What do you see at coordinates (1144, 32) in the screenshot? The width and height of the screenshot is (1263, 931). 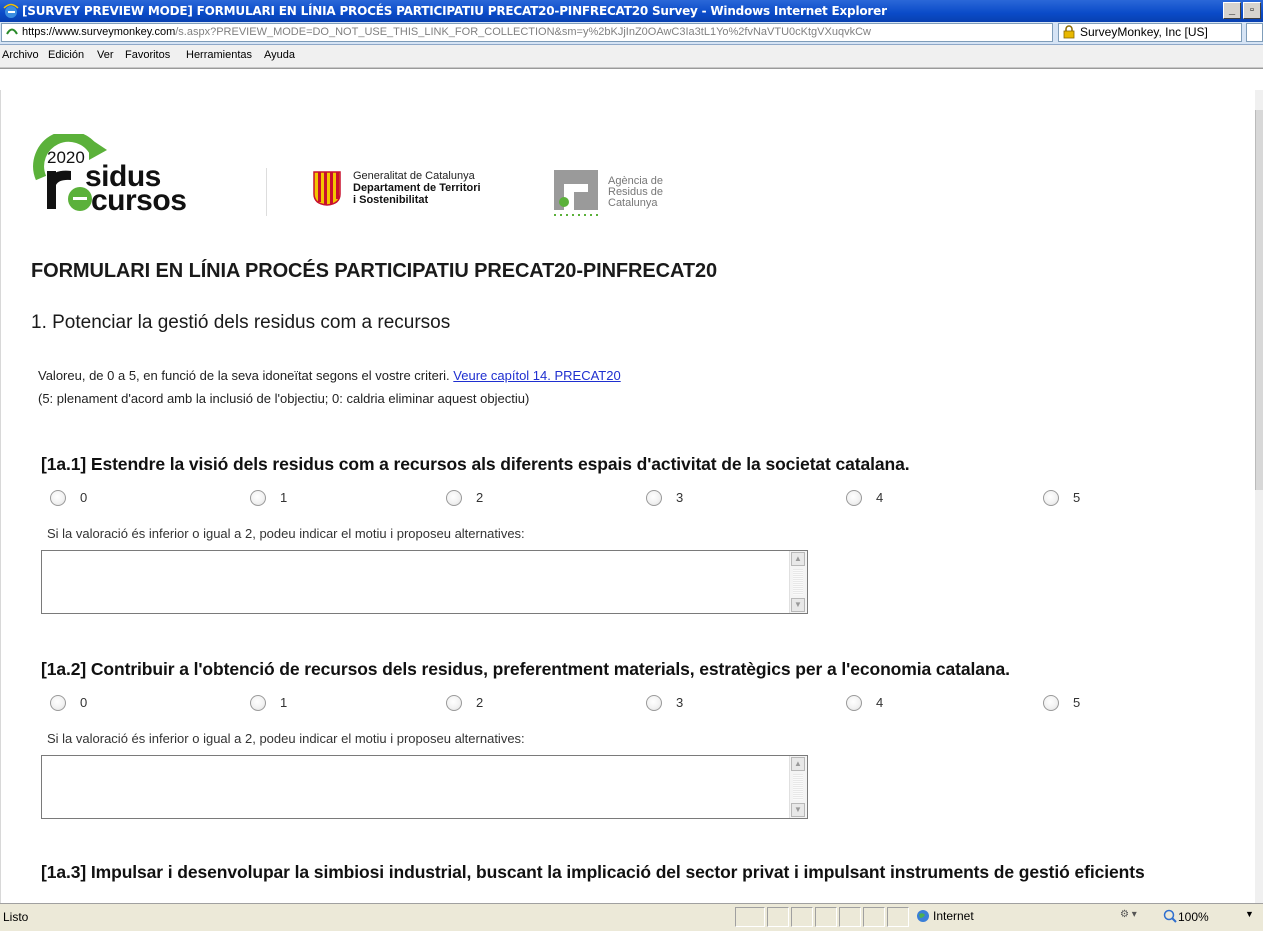 I see `certificate-label: SurveyMonkey, Inc [US]` at bounding box center [1144, 32].